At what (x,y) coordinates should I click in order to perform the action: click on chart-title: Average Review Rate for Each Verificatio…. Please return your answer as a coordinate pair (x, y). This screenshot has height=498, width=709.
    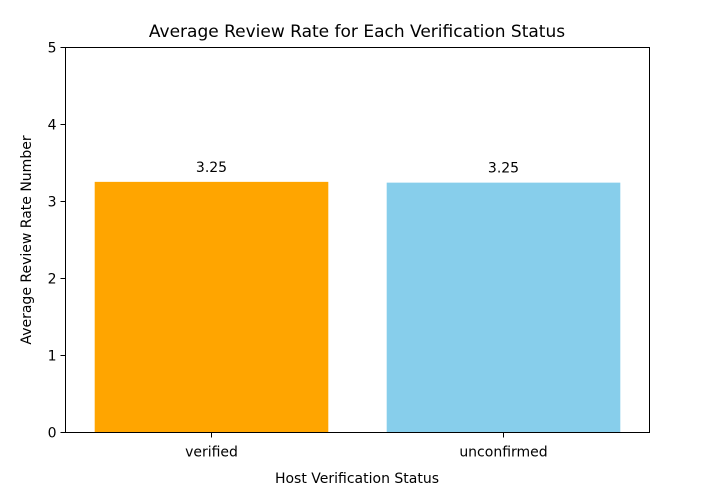
    Looking at the image, I should click on (357, 32).